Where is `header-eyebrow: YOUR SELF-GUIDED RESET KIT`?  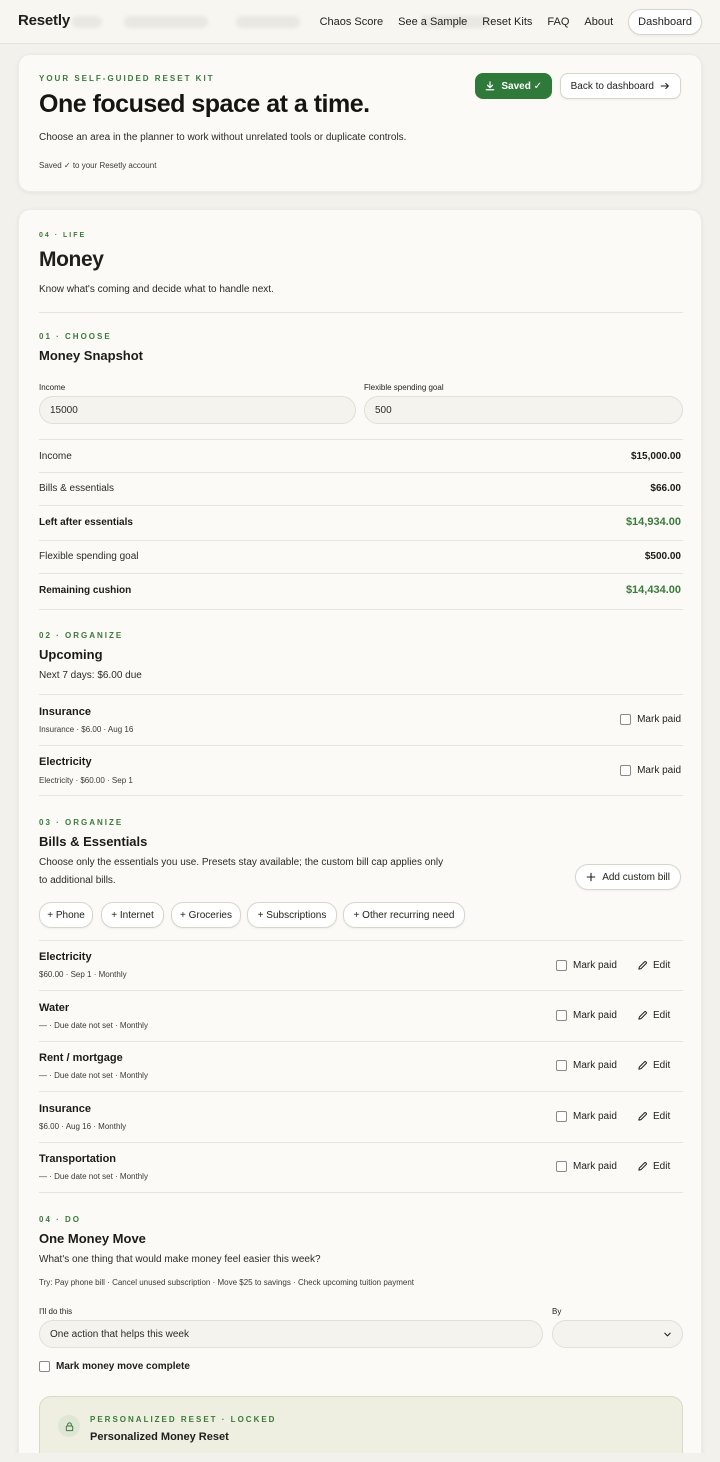
header-eyebrow: YOUR SELF-GUIDED RESET KIT is located at coordinates (127, 78).